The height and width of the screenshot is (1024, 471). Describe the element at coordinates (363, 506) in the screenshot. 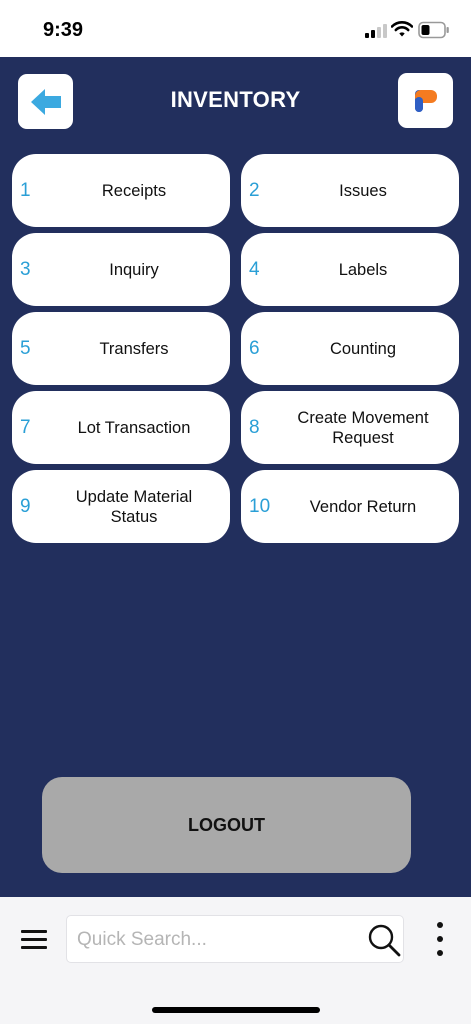

I see `menu-item-label: Vendor Return` at that location.